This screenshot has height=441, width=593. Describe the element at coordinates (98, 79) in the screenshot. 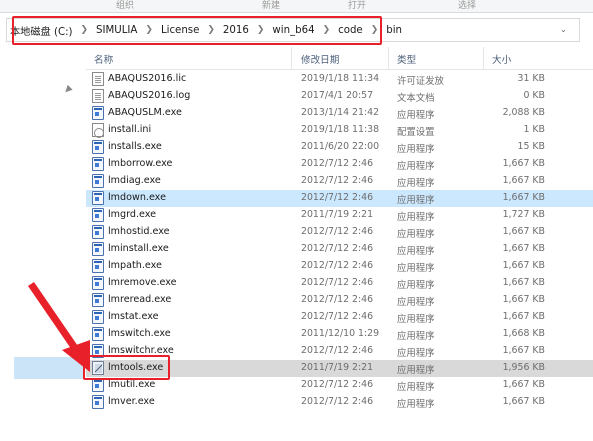

I see `license-file-icon` at that location.